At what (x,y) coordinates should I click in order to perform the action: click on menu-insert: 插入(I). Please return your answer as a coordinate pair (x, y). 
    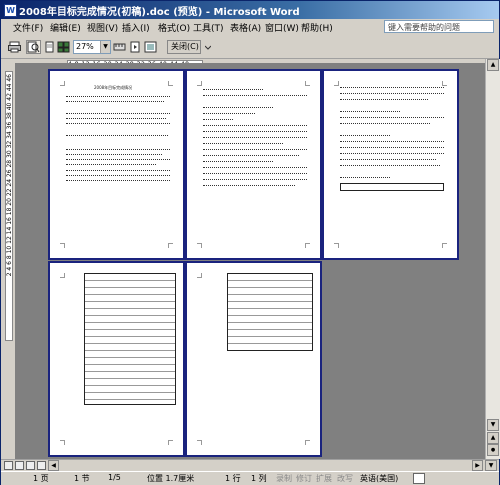
    Looking at the image, I should click on (136, 27).